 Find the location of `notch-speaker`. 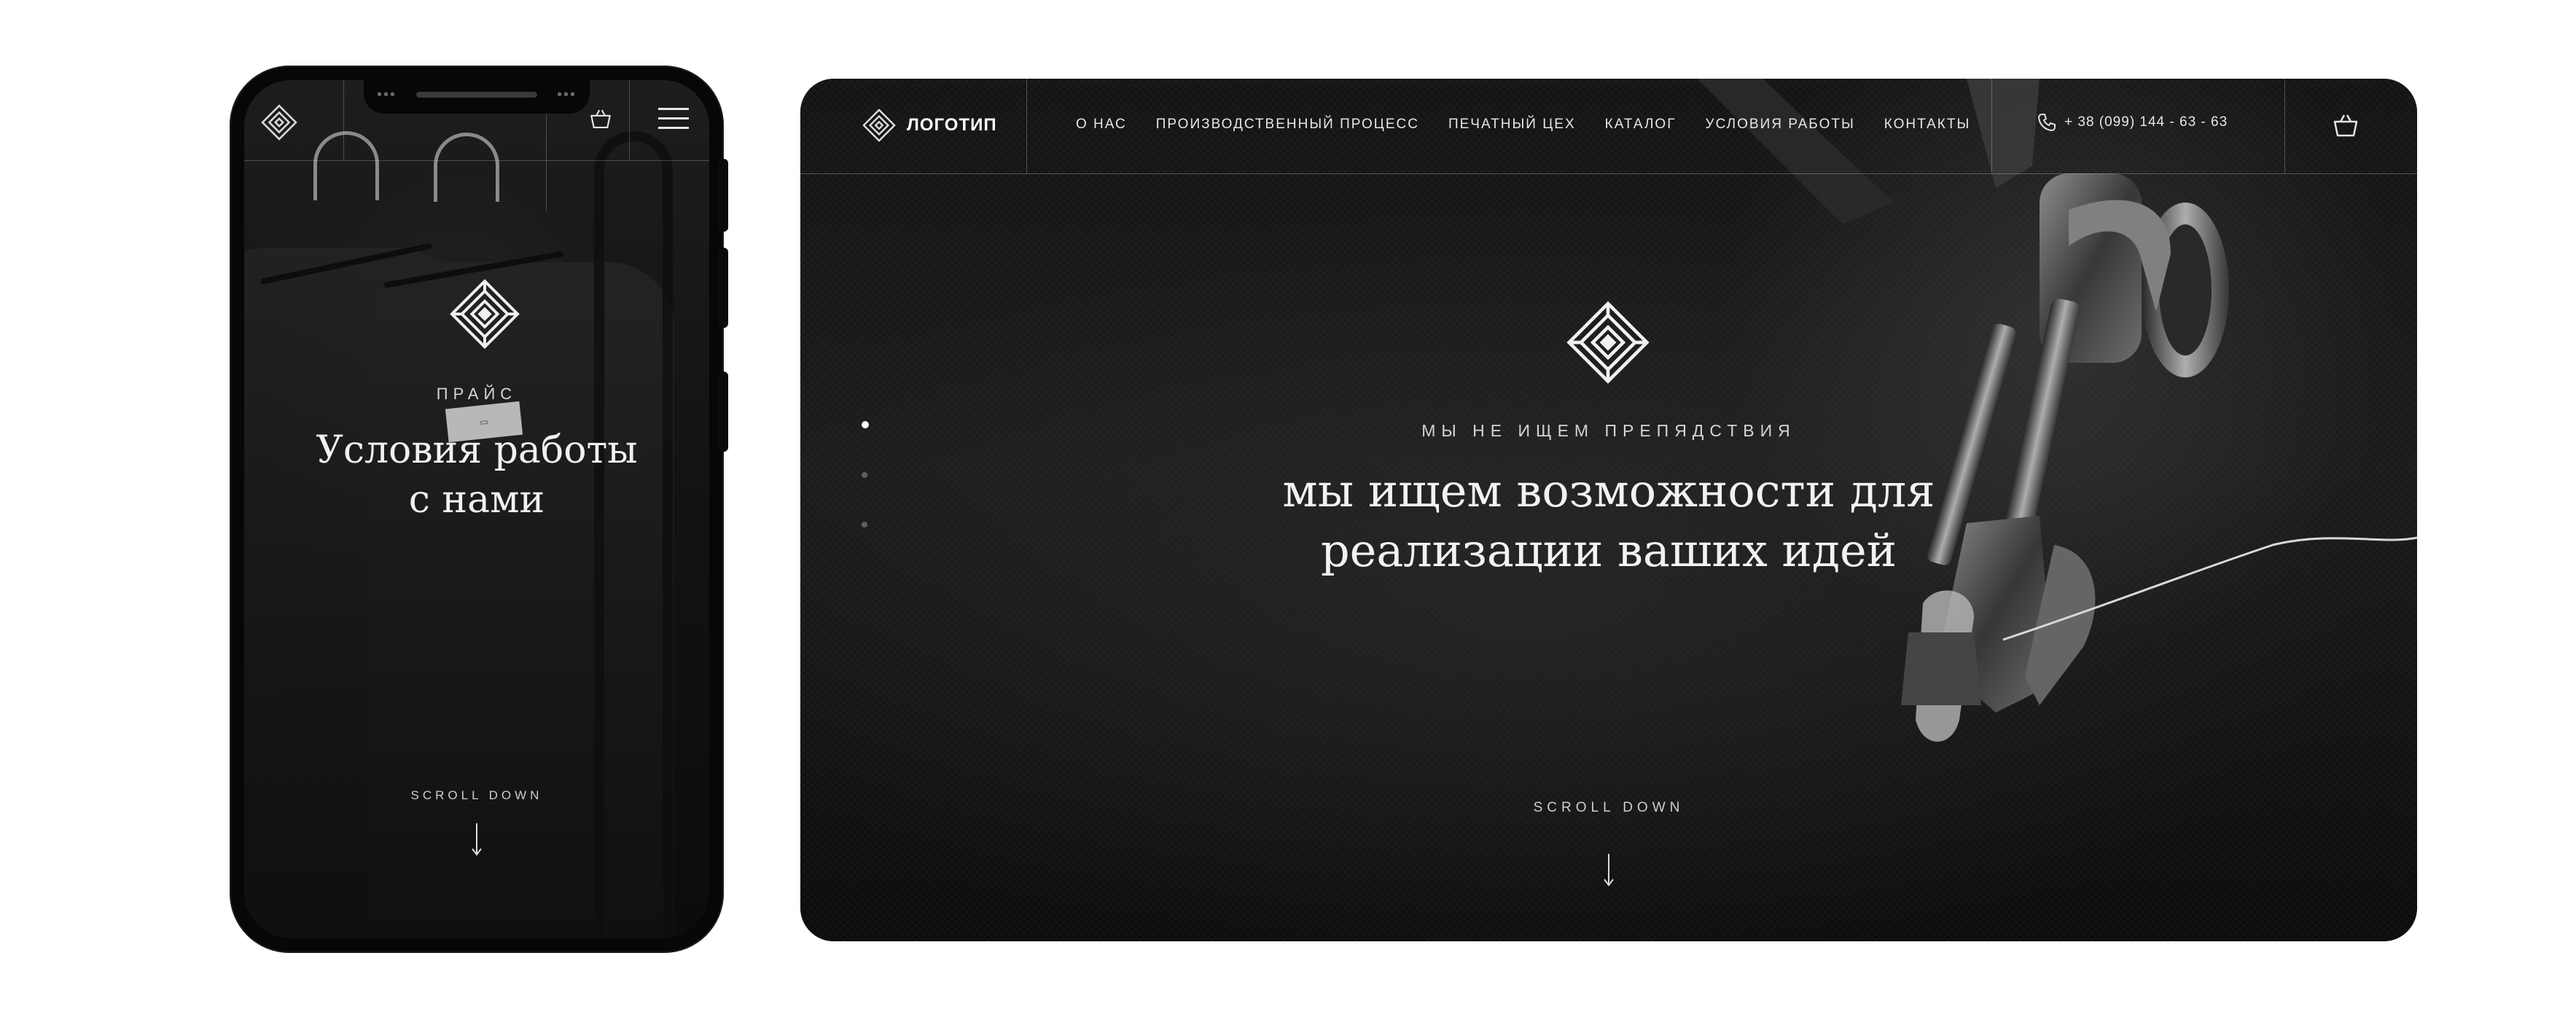

notch-speaker is located at coordinates (476, 95).